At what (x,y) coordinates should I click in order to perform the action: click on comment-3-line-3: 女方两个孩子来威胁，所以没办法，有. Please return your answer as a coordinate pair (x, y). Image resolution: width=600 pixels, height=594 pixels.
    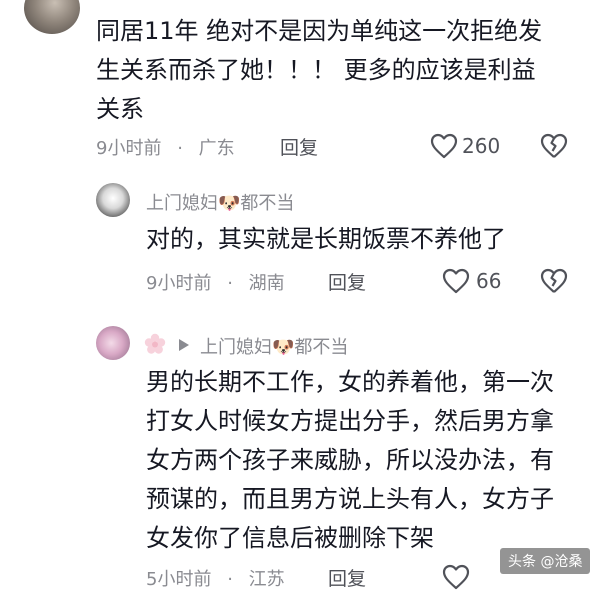
    Looking at the image, I should click on (350, 460).